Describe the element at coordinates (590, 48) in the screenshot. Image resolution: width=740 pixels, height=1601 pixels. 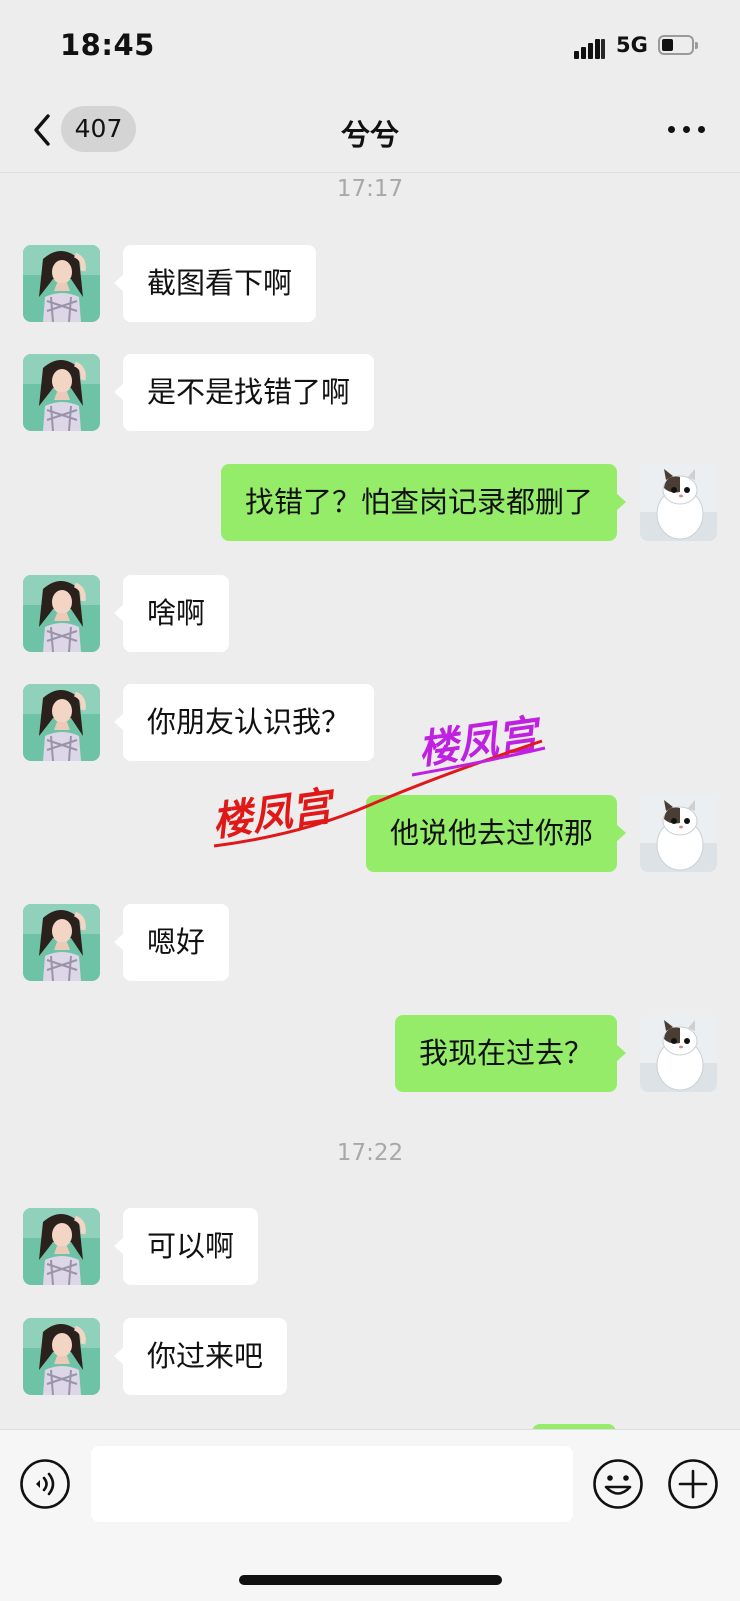
I see `signal-icon` at that location.